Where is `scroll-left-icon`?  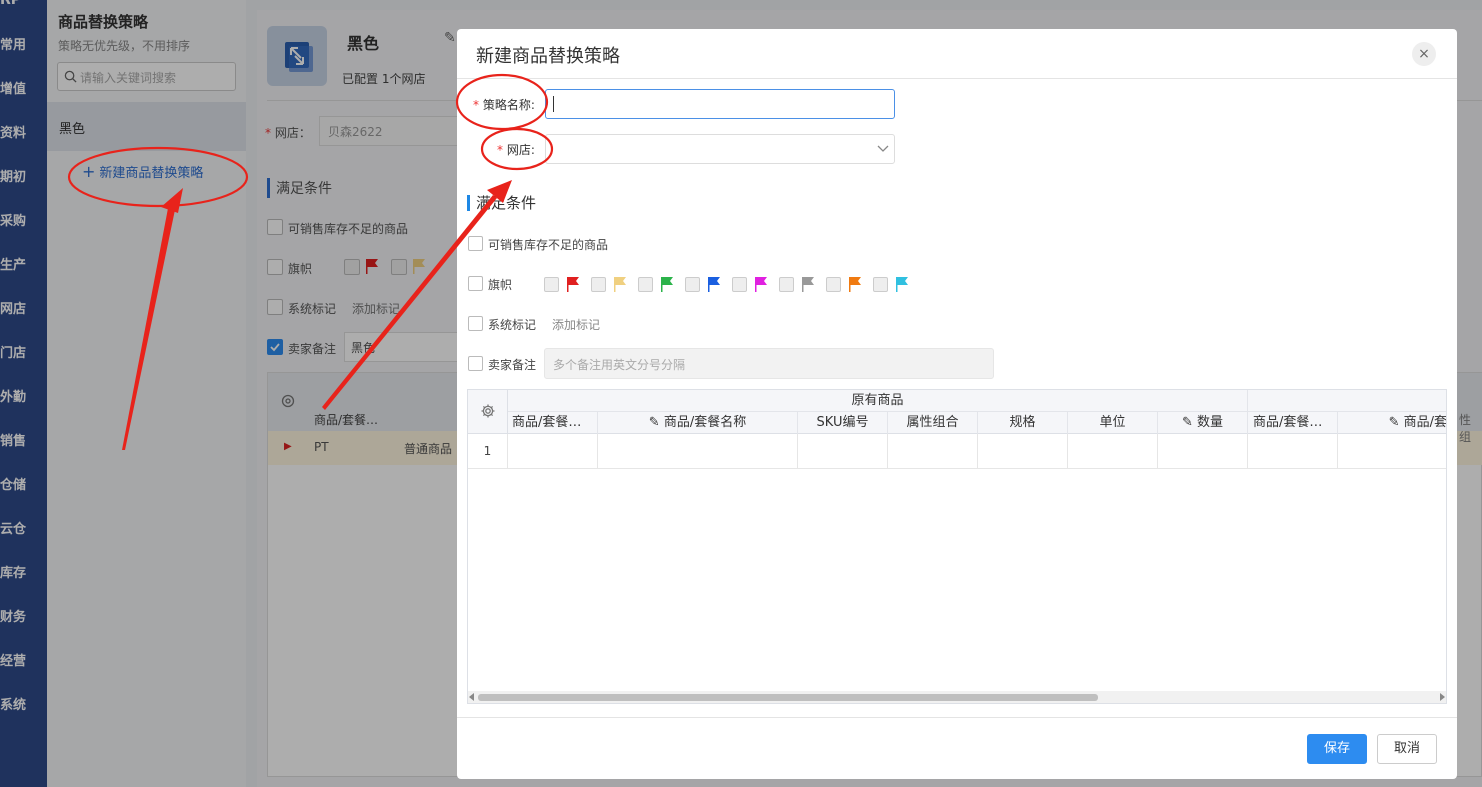 scroll-left-icon is located at coordinates (471, 697).